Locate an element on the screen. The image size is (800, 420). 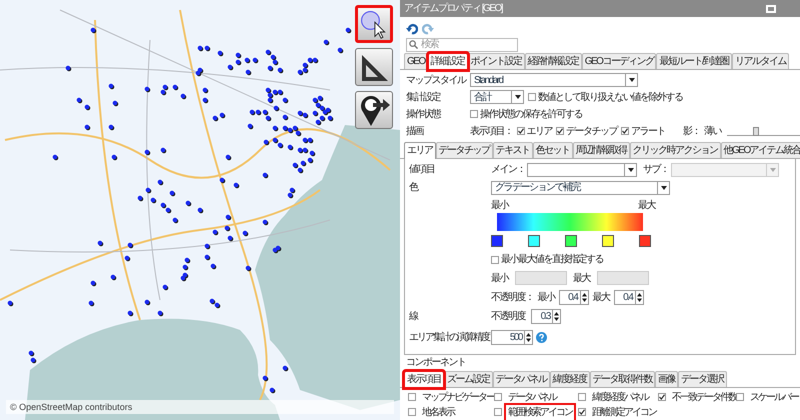
tab: データ選択 is located at coordinates (702, 379).